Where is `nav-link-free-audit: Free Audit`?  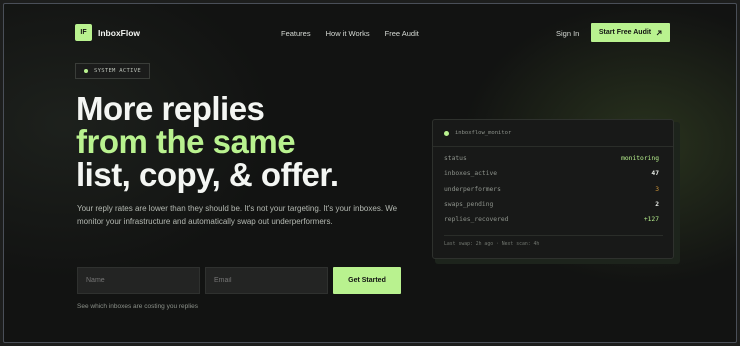 nav-link-free-audit: Free Audit is located at coordinates (402, 33).